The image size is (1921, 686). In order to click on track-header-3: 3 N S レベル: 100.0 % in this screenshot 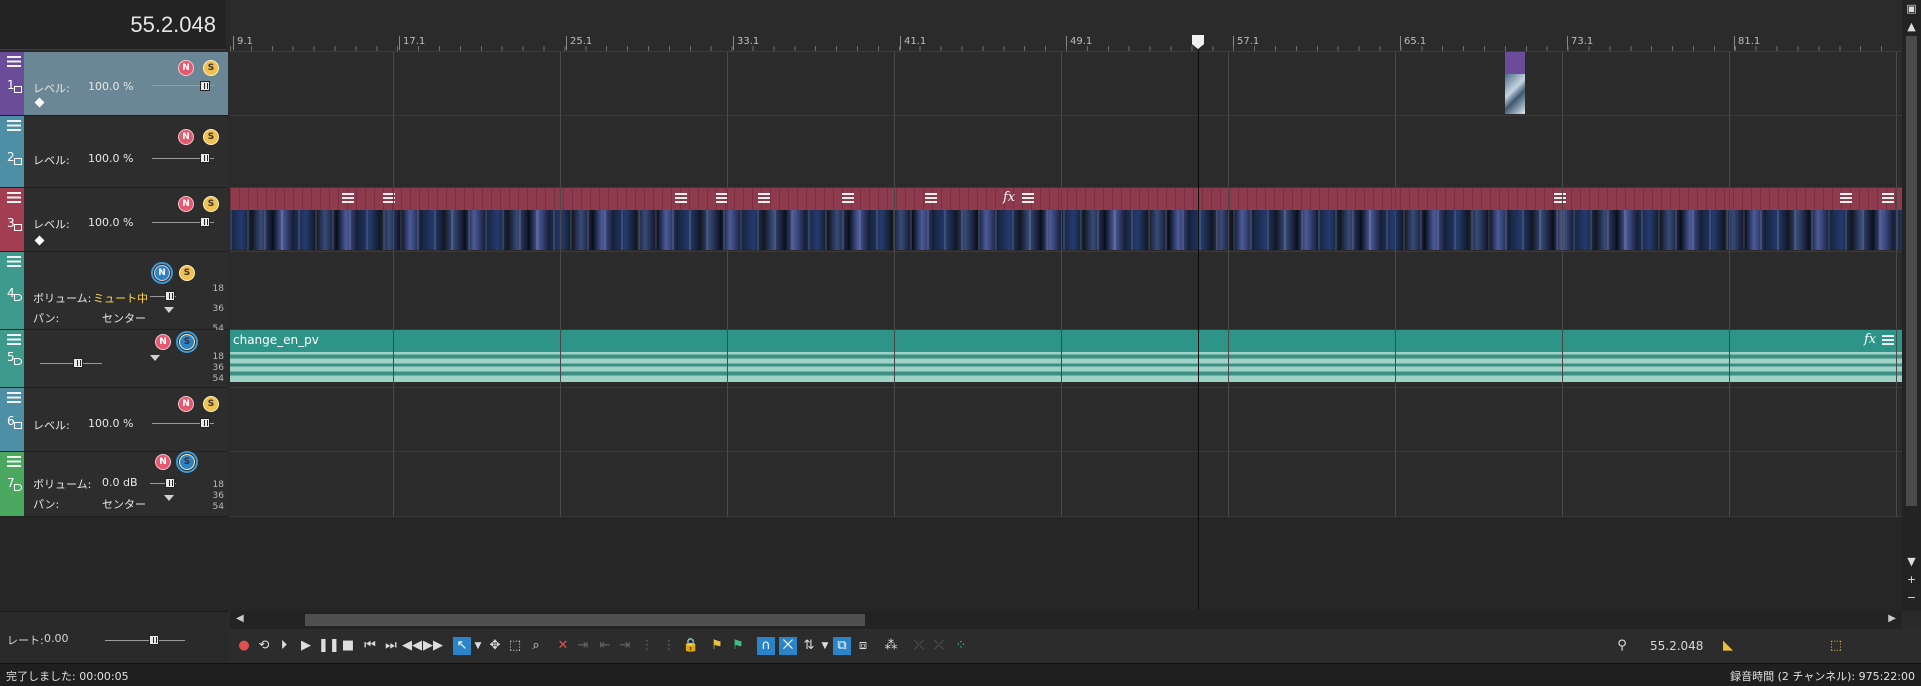, I will do `click(114, 220)`.